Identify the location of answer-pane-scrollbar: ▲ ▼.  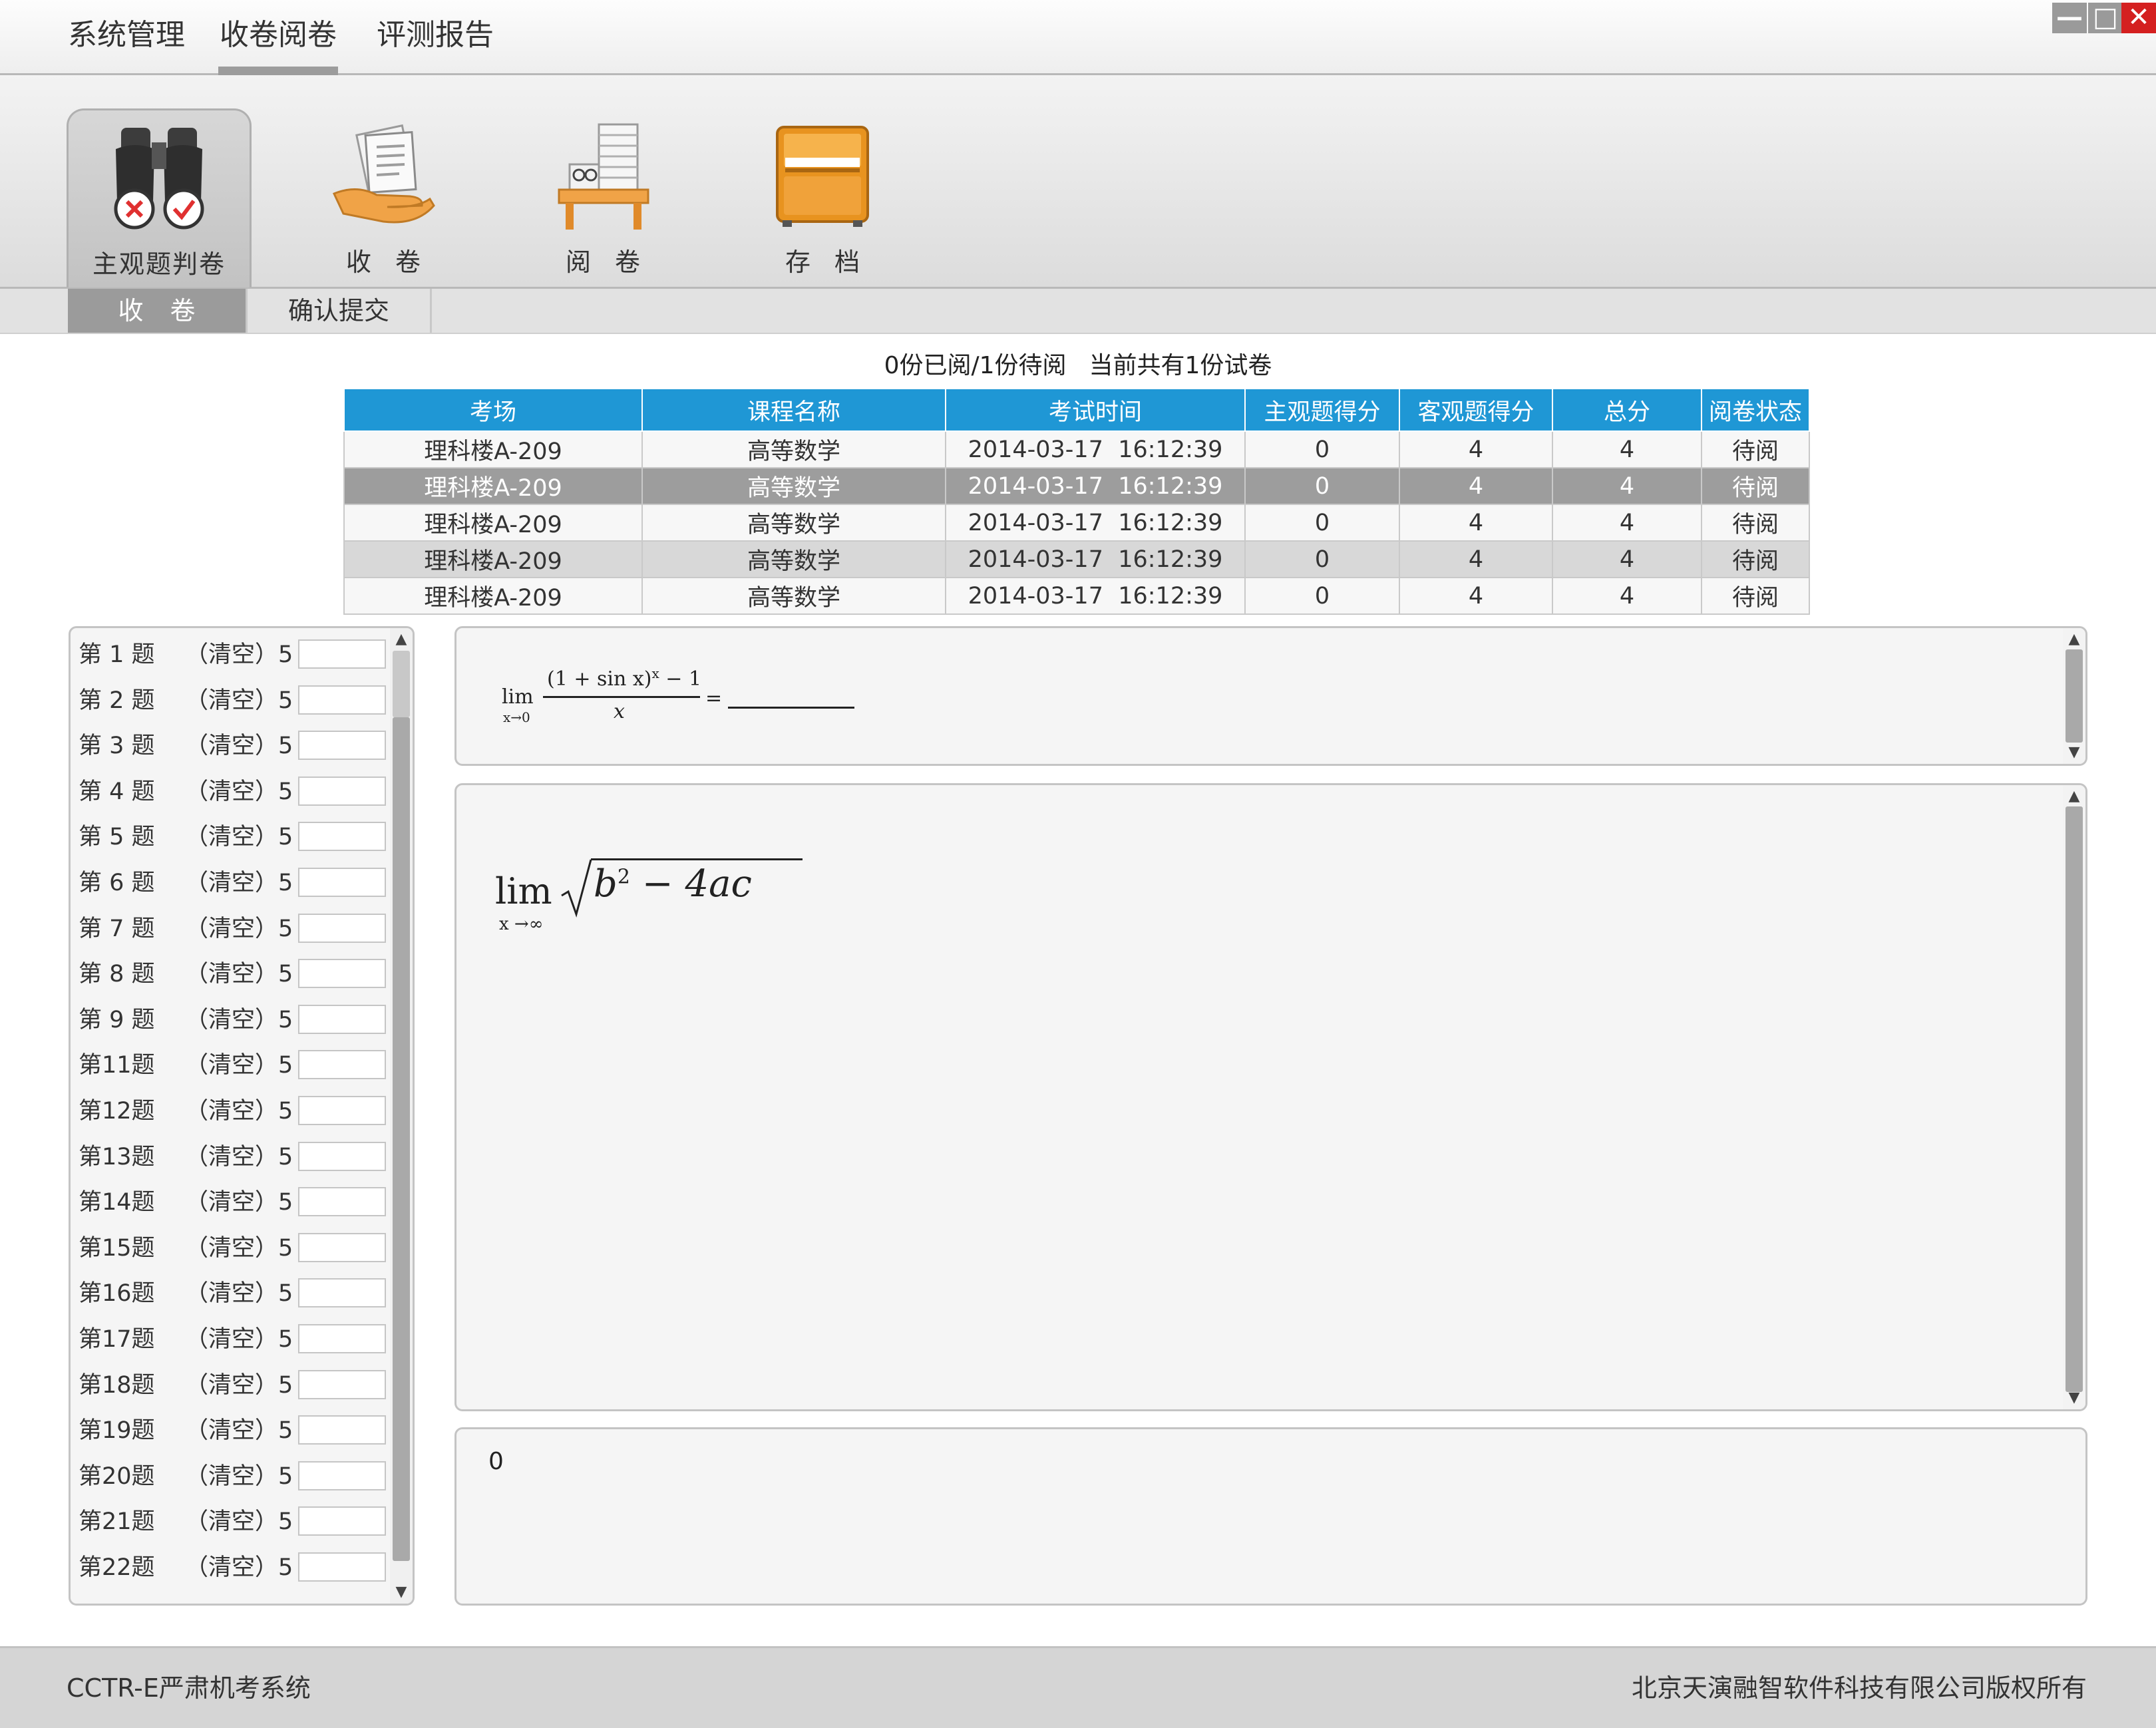
(2074, 1097).